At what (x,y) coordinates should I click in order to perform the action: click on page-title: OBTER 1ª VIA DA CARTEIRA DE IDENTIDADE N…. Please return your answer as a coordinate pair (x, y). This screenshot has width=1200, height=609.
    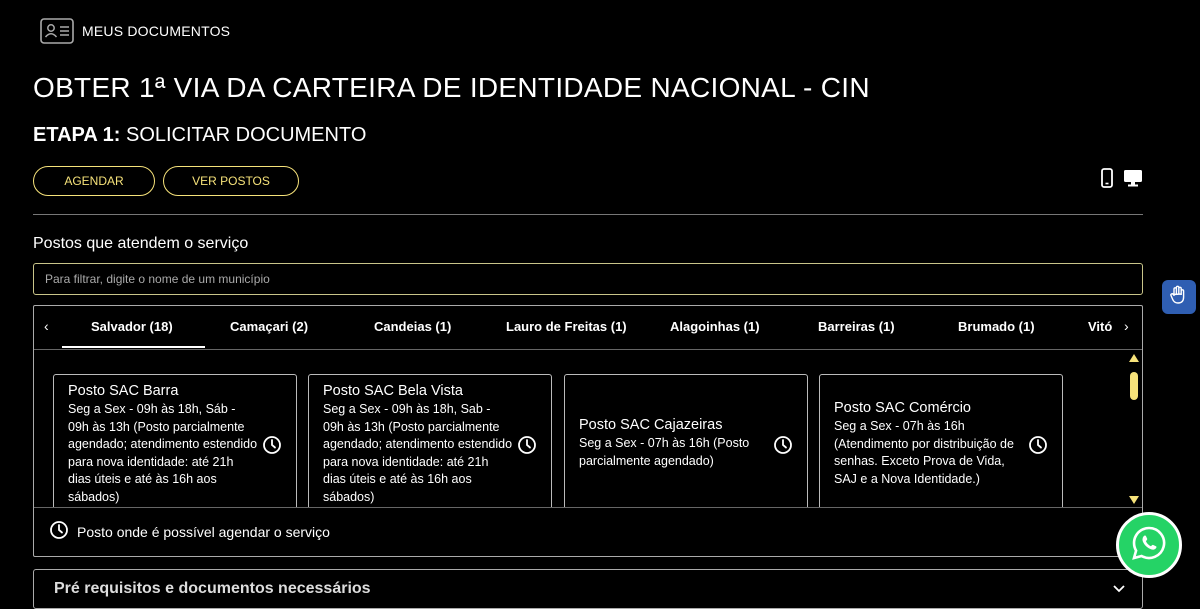
    Looking at the image, I should click on (451, 87).